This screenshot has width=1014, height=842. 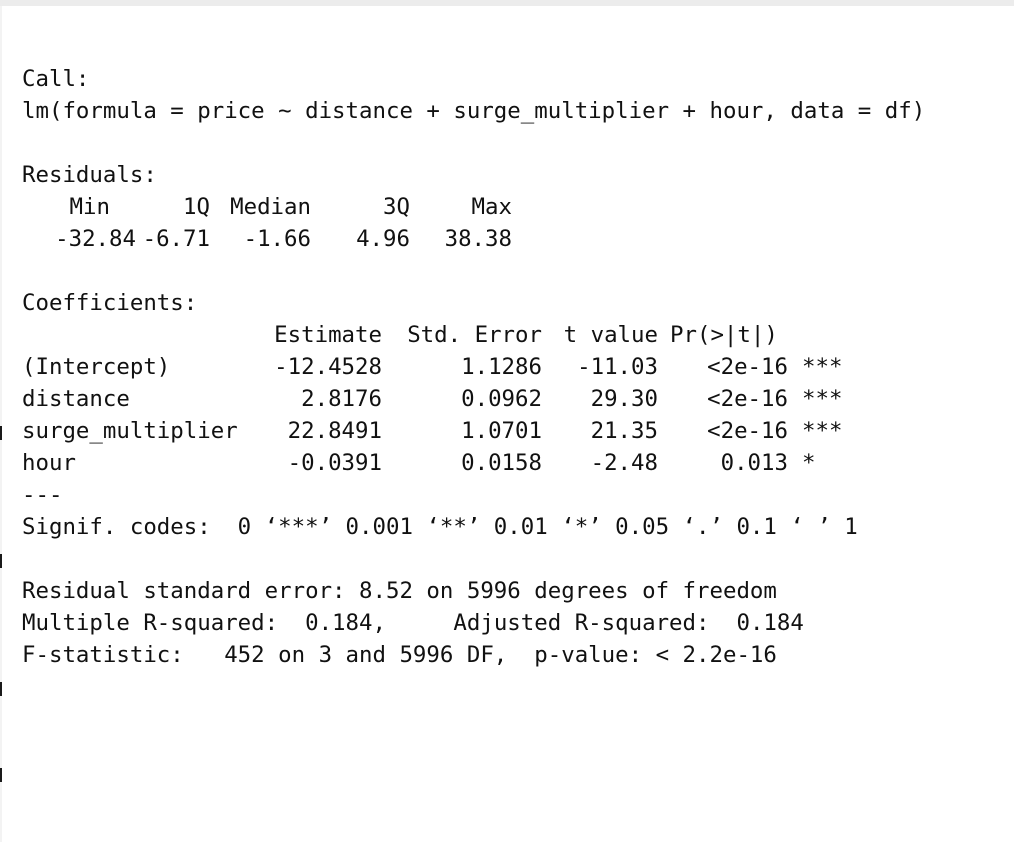 I want to click on call-label: Call:, so click(x=56, y=79).